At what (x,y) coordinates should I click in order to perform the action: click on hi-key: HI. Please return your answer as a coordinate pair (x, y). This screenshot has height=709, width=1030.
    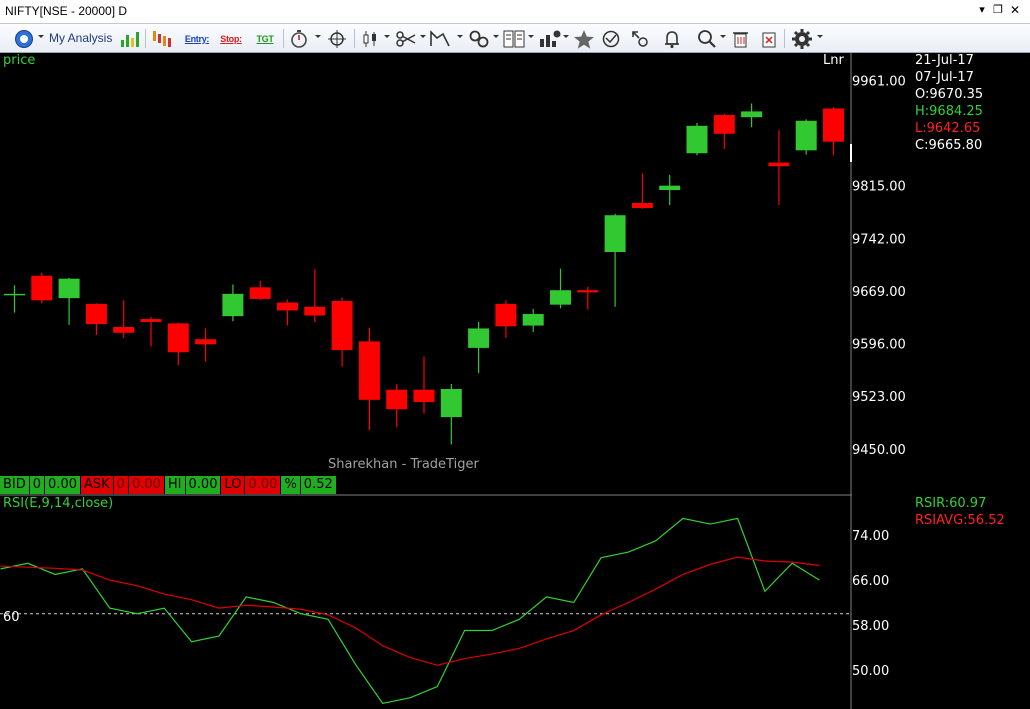
    Looking at the image, I should click on (175, 485).